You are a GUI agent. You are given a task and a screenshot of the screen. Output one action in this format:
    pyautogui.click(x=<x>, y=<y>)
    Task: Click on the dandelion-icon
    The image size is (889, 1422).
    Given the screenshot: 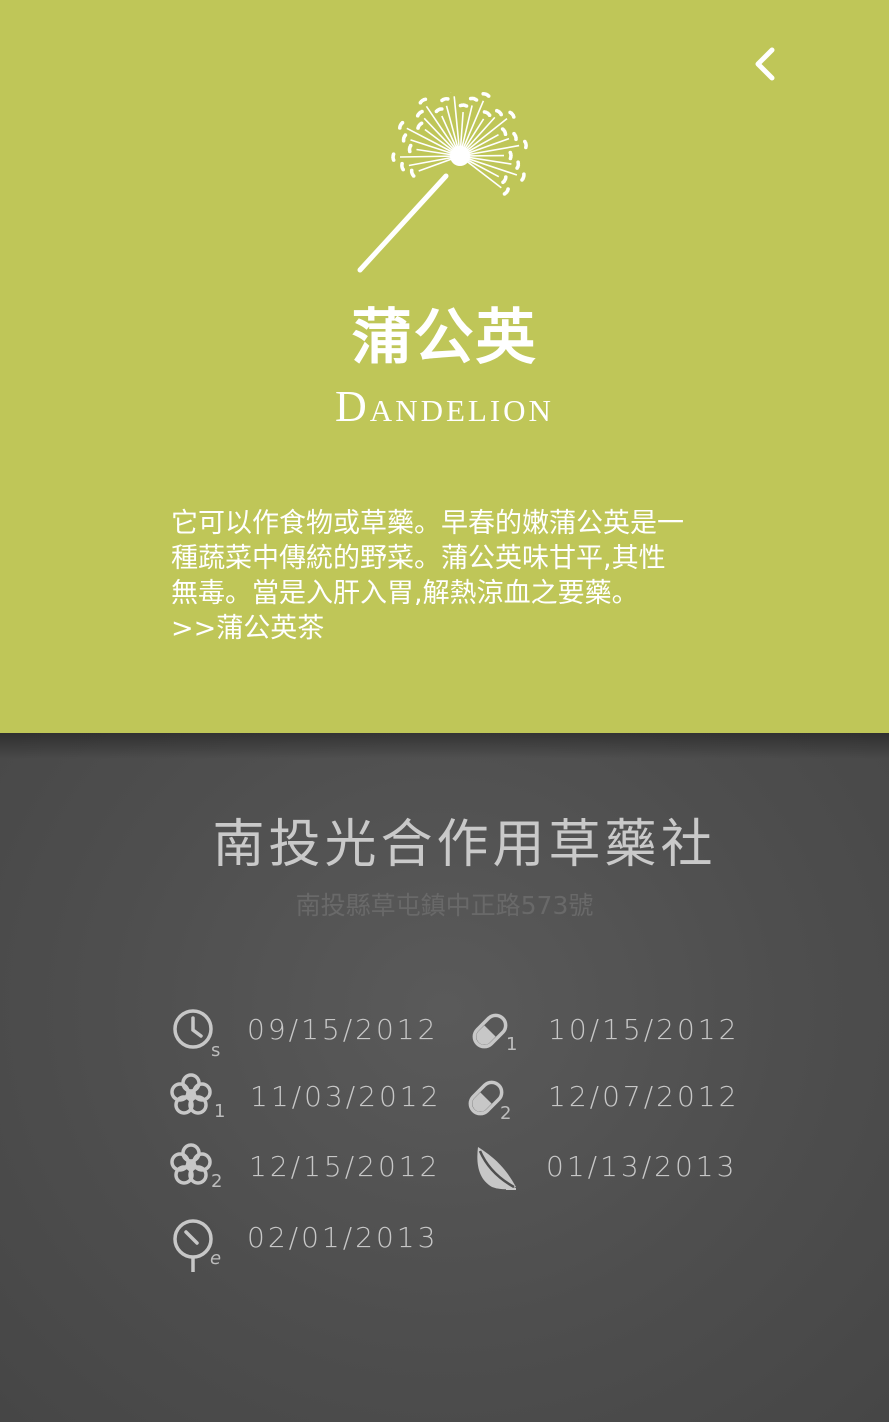 What is the action you would take?
    pyautogui.click(x=445, y=185)
    